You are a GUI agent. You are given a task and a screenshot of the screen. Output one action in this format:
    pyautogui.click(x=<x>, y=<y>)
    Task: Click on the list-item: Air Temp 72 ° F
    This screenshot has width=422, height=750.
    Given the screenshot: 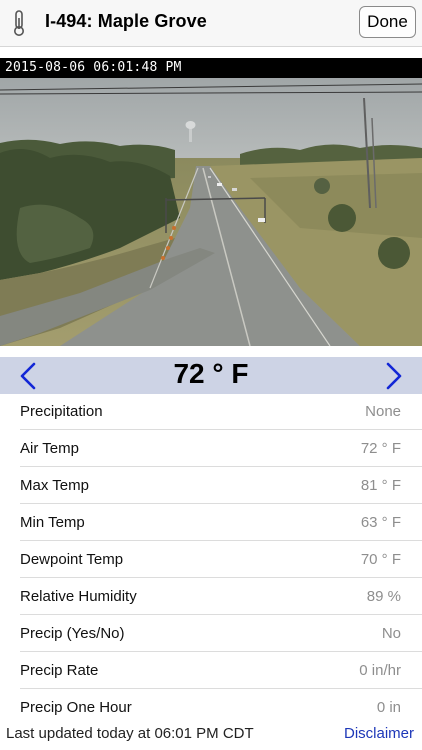 What is the action you would take?
    pyautogui.click(x=221, y=448)
    